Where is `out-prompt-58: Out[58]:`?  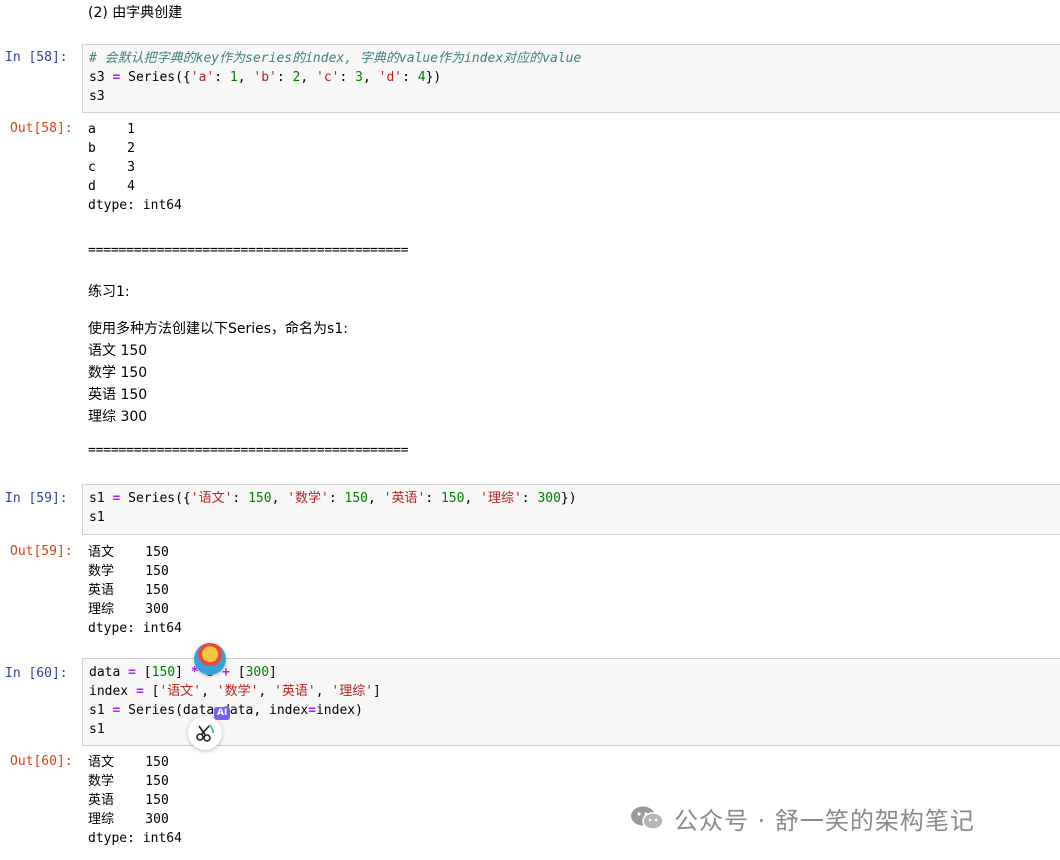 out-prompt-58: Out[58]: is located at coordinates (41, 128).